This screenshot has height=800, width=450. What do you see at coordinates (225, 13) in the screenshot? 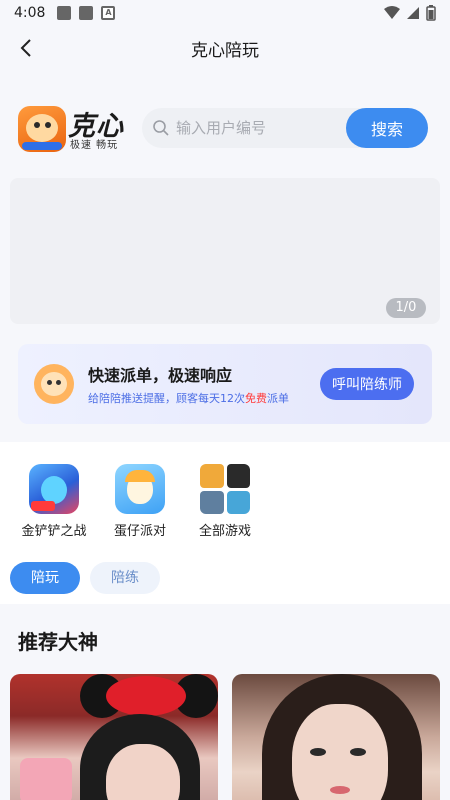
I see `status-bar: 4:08 A` at bounding box center [225, 13].